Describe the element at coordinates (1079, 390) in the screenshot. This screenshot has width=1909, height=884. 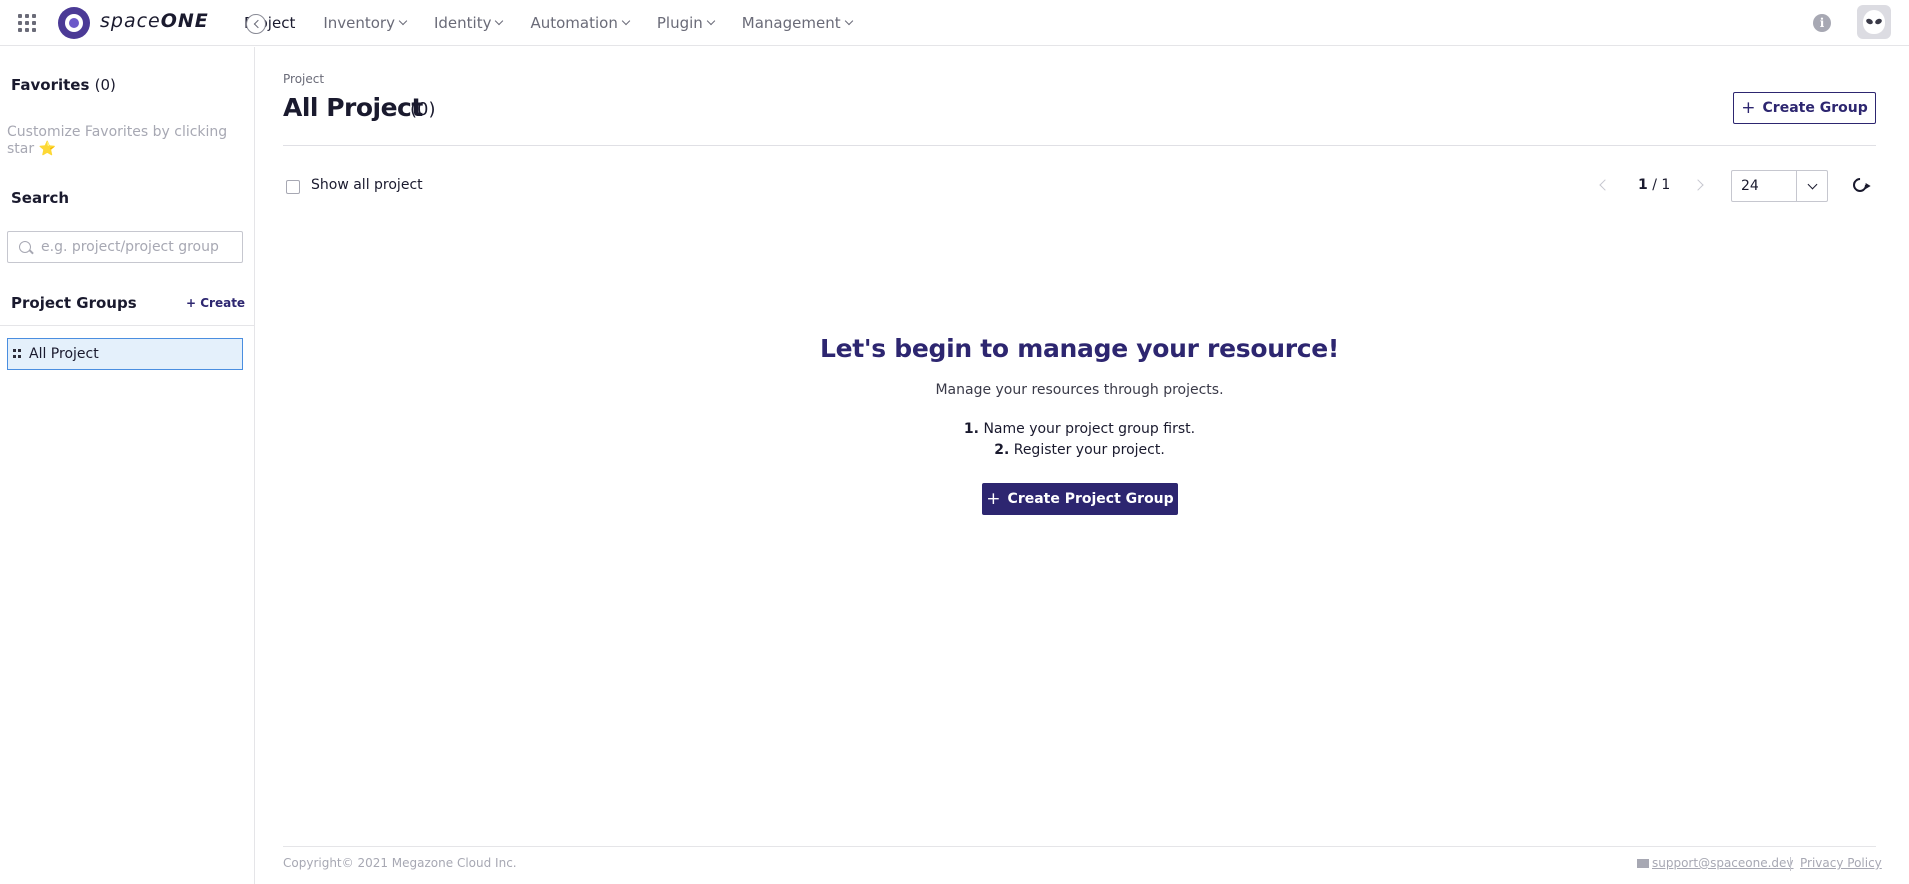
I see `empty-state-subtitle: Manage your resources through projects.` at that location.